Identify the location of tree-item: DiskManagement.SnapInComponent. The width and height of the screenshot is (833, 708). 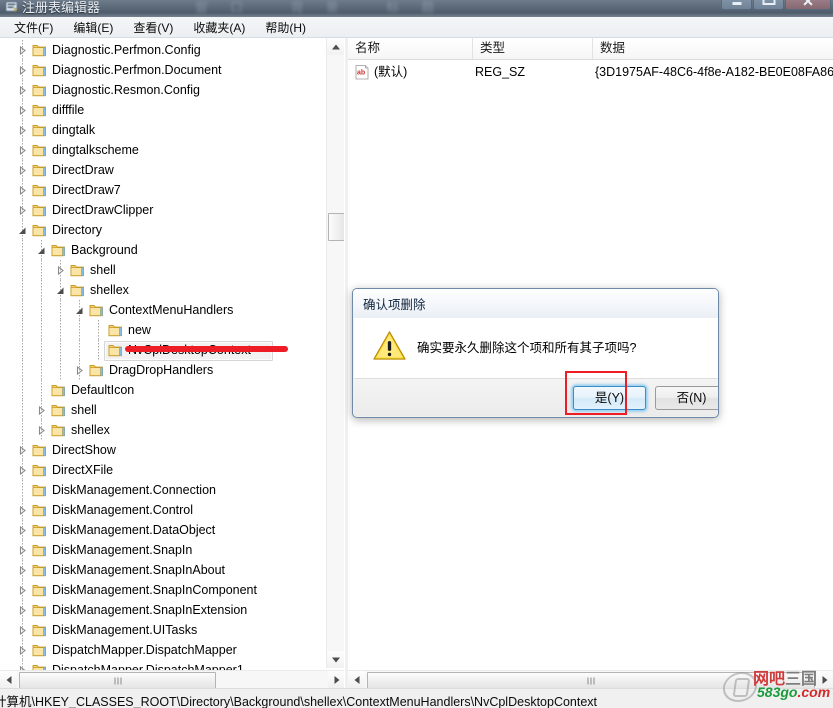
(161, 590).